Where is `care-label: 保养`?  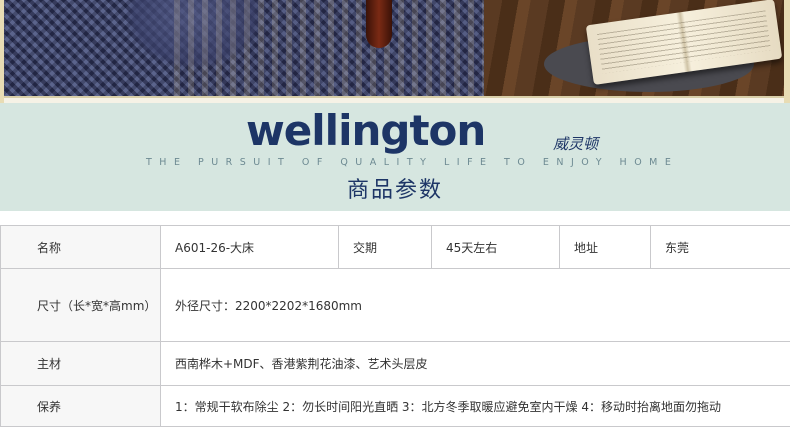
care-label: 保养 is located at coordinates (81, 406).